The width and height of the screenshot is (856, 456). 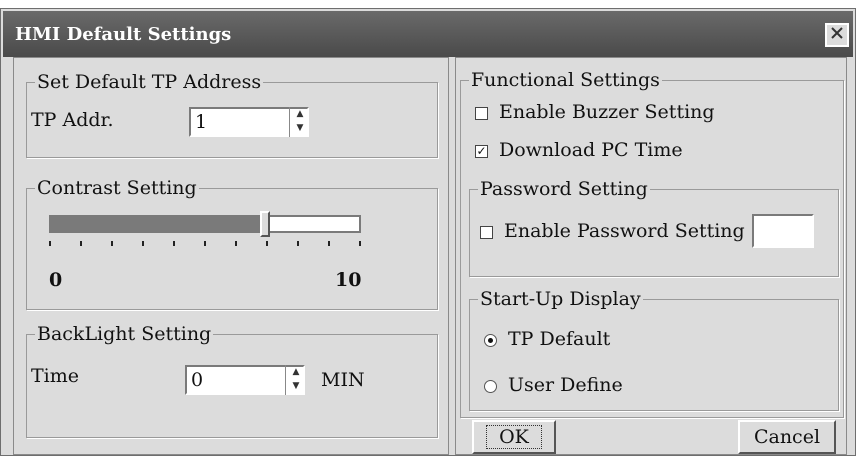 What do you see at coordinates (481, 151) in the screenshot?
I see `download-pc-time-checkbox: ✓` at bounding box center [481, 151].